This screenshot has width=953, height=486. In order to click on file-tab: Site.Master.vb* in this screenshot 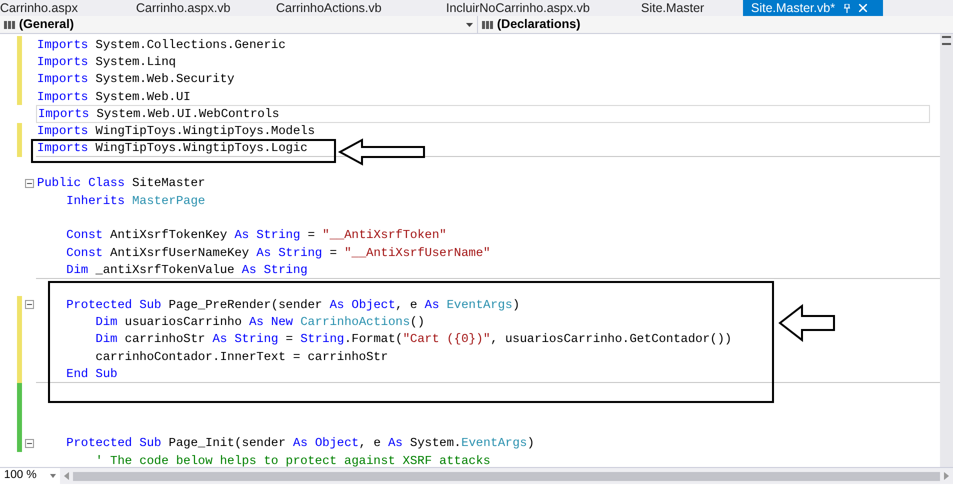, I will do `click(813, 8)`.